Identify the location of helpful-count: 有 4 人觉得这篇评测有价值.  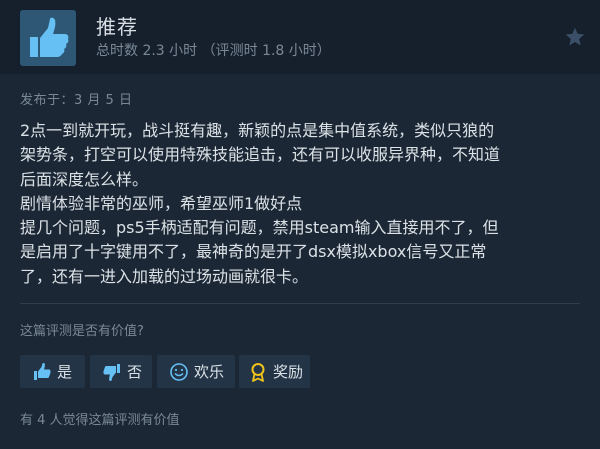
(100, 420).